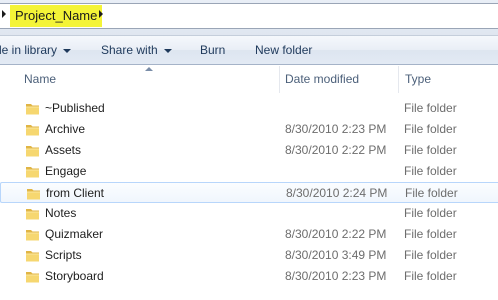 The image size is (498, 300). Describe the element at coordinates (322, 79) in the screenshot. I see `column-header-date-modified: Date modified` at that location.